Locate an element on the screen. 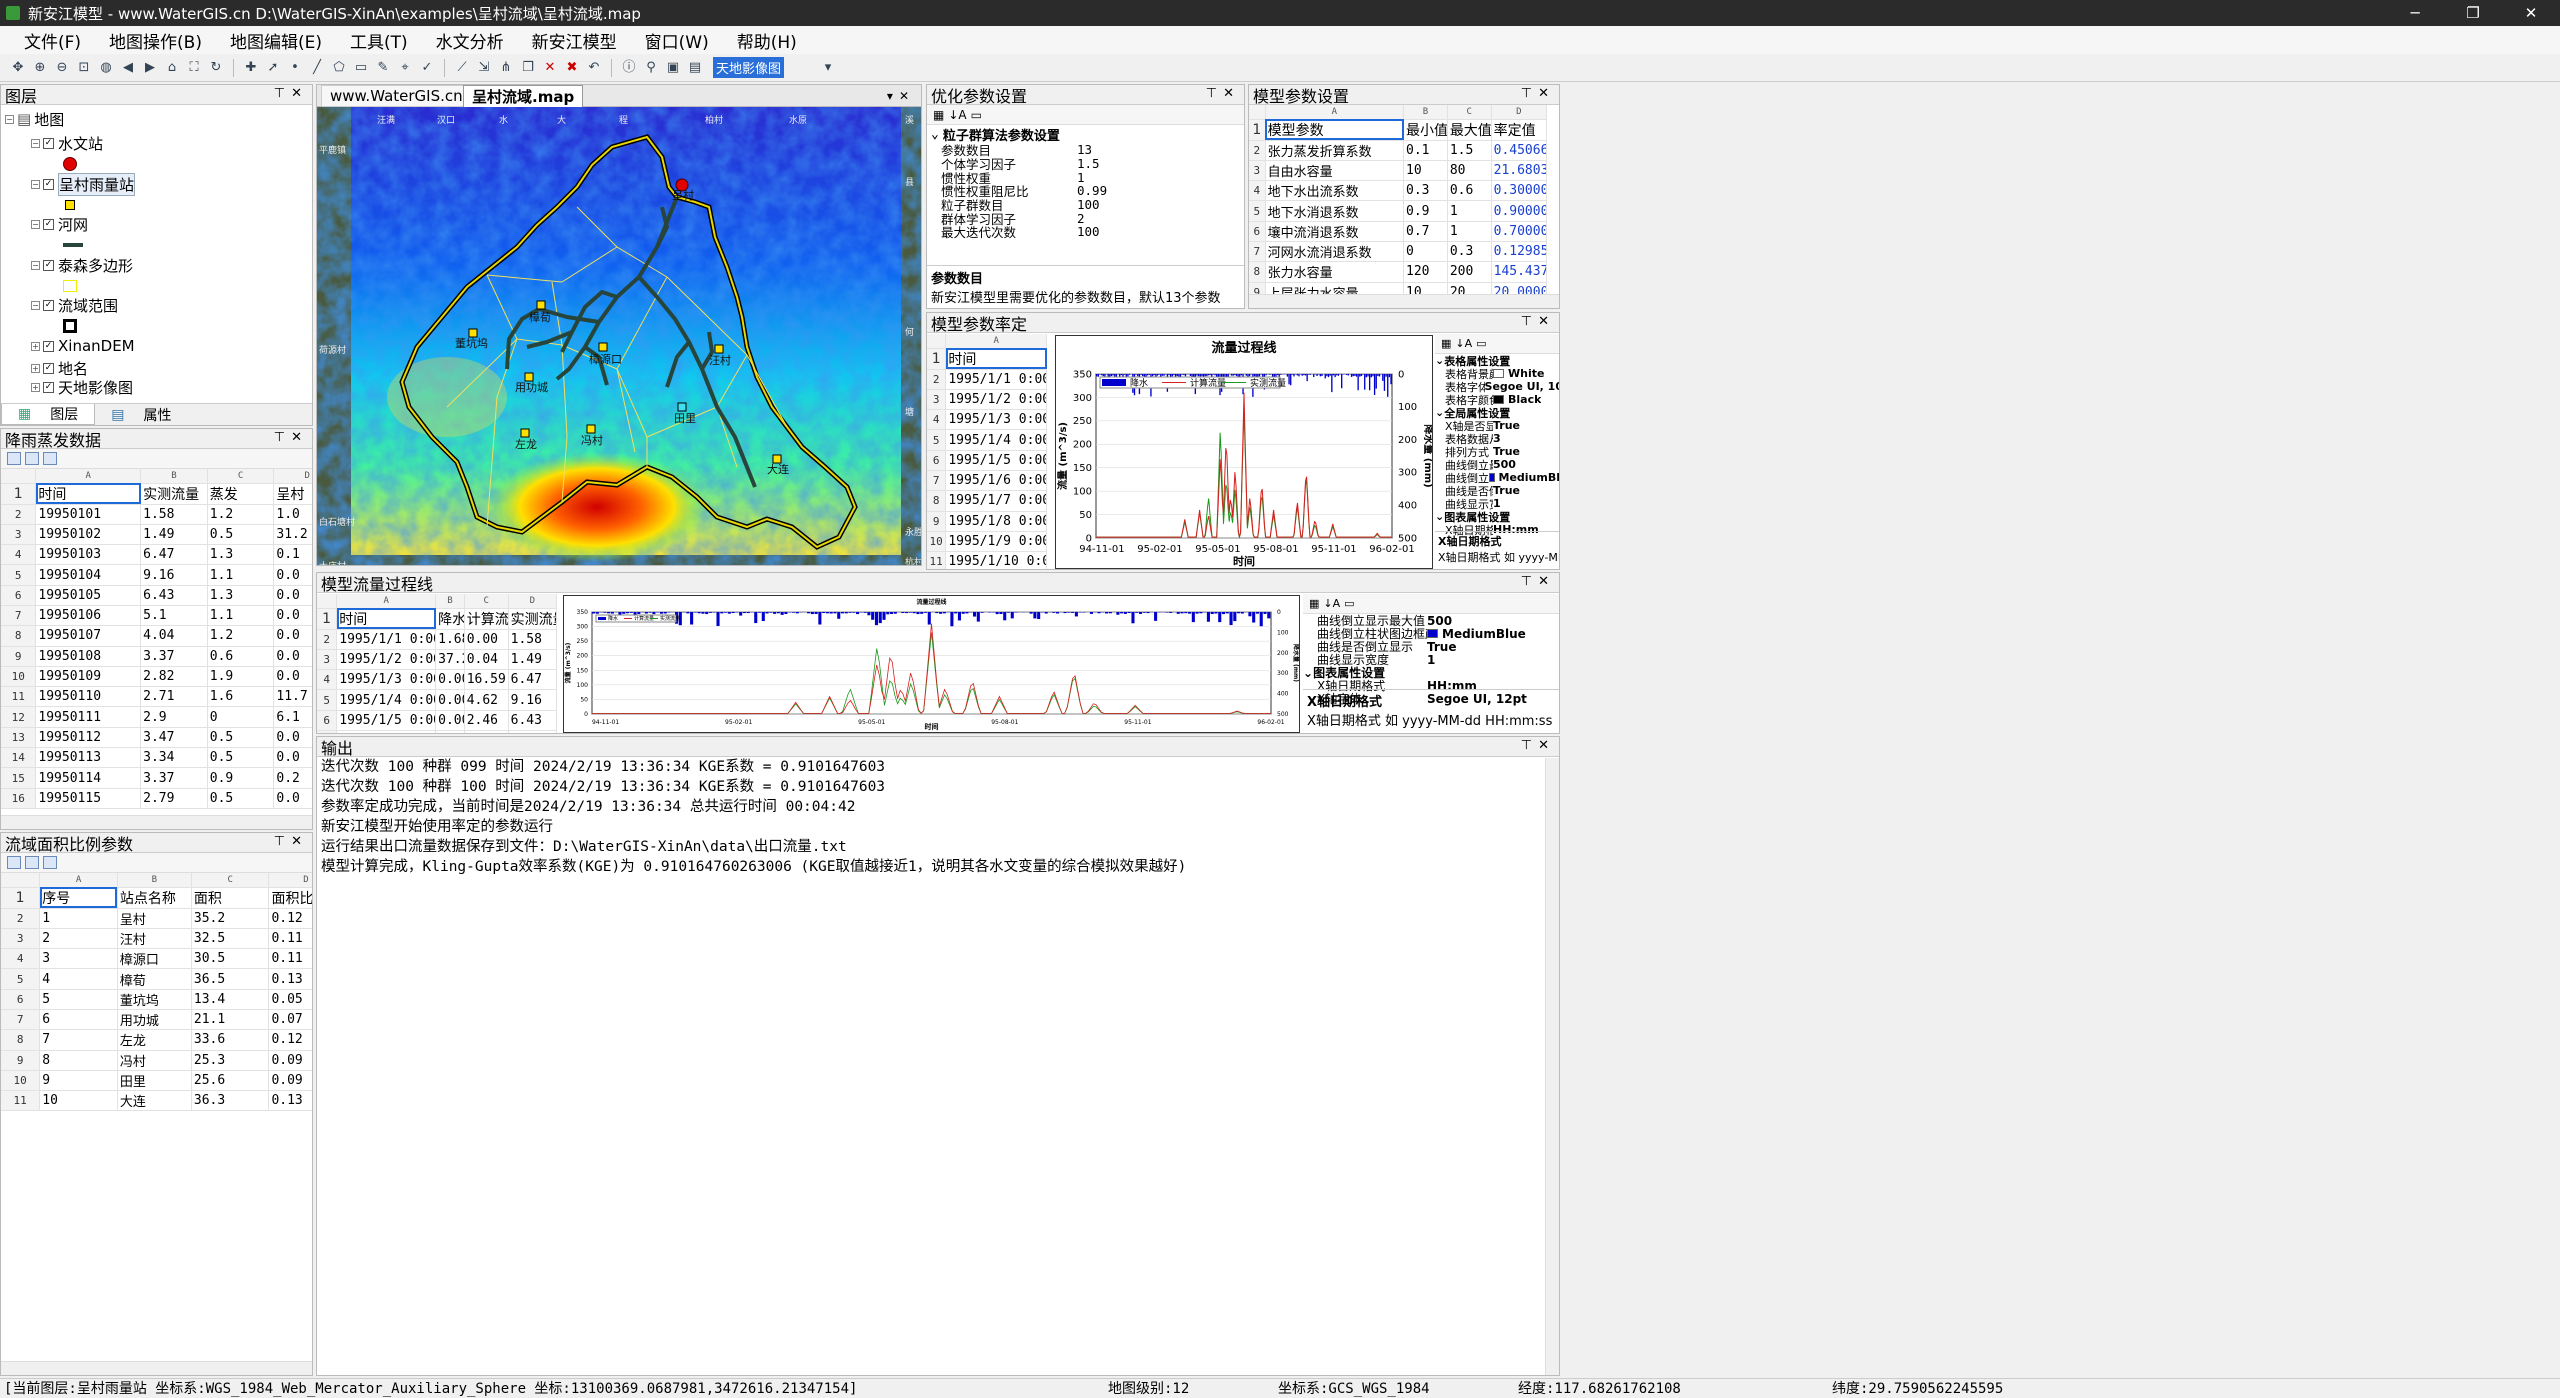 Image resolution: width=2560 pixels, height=1398 pixels. table-cell: 地下水出流系数 is located at coordinates (1334, 191).